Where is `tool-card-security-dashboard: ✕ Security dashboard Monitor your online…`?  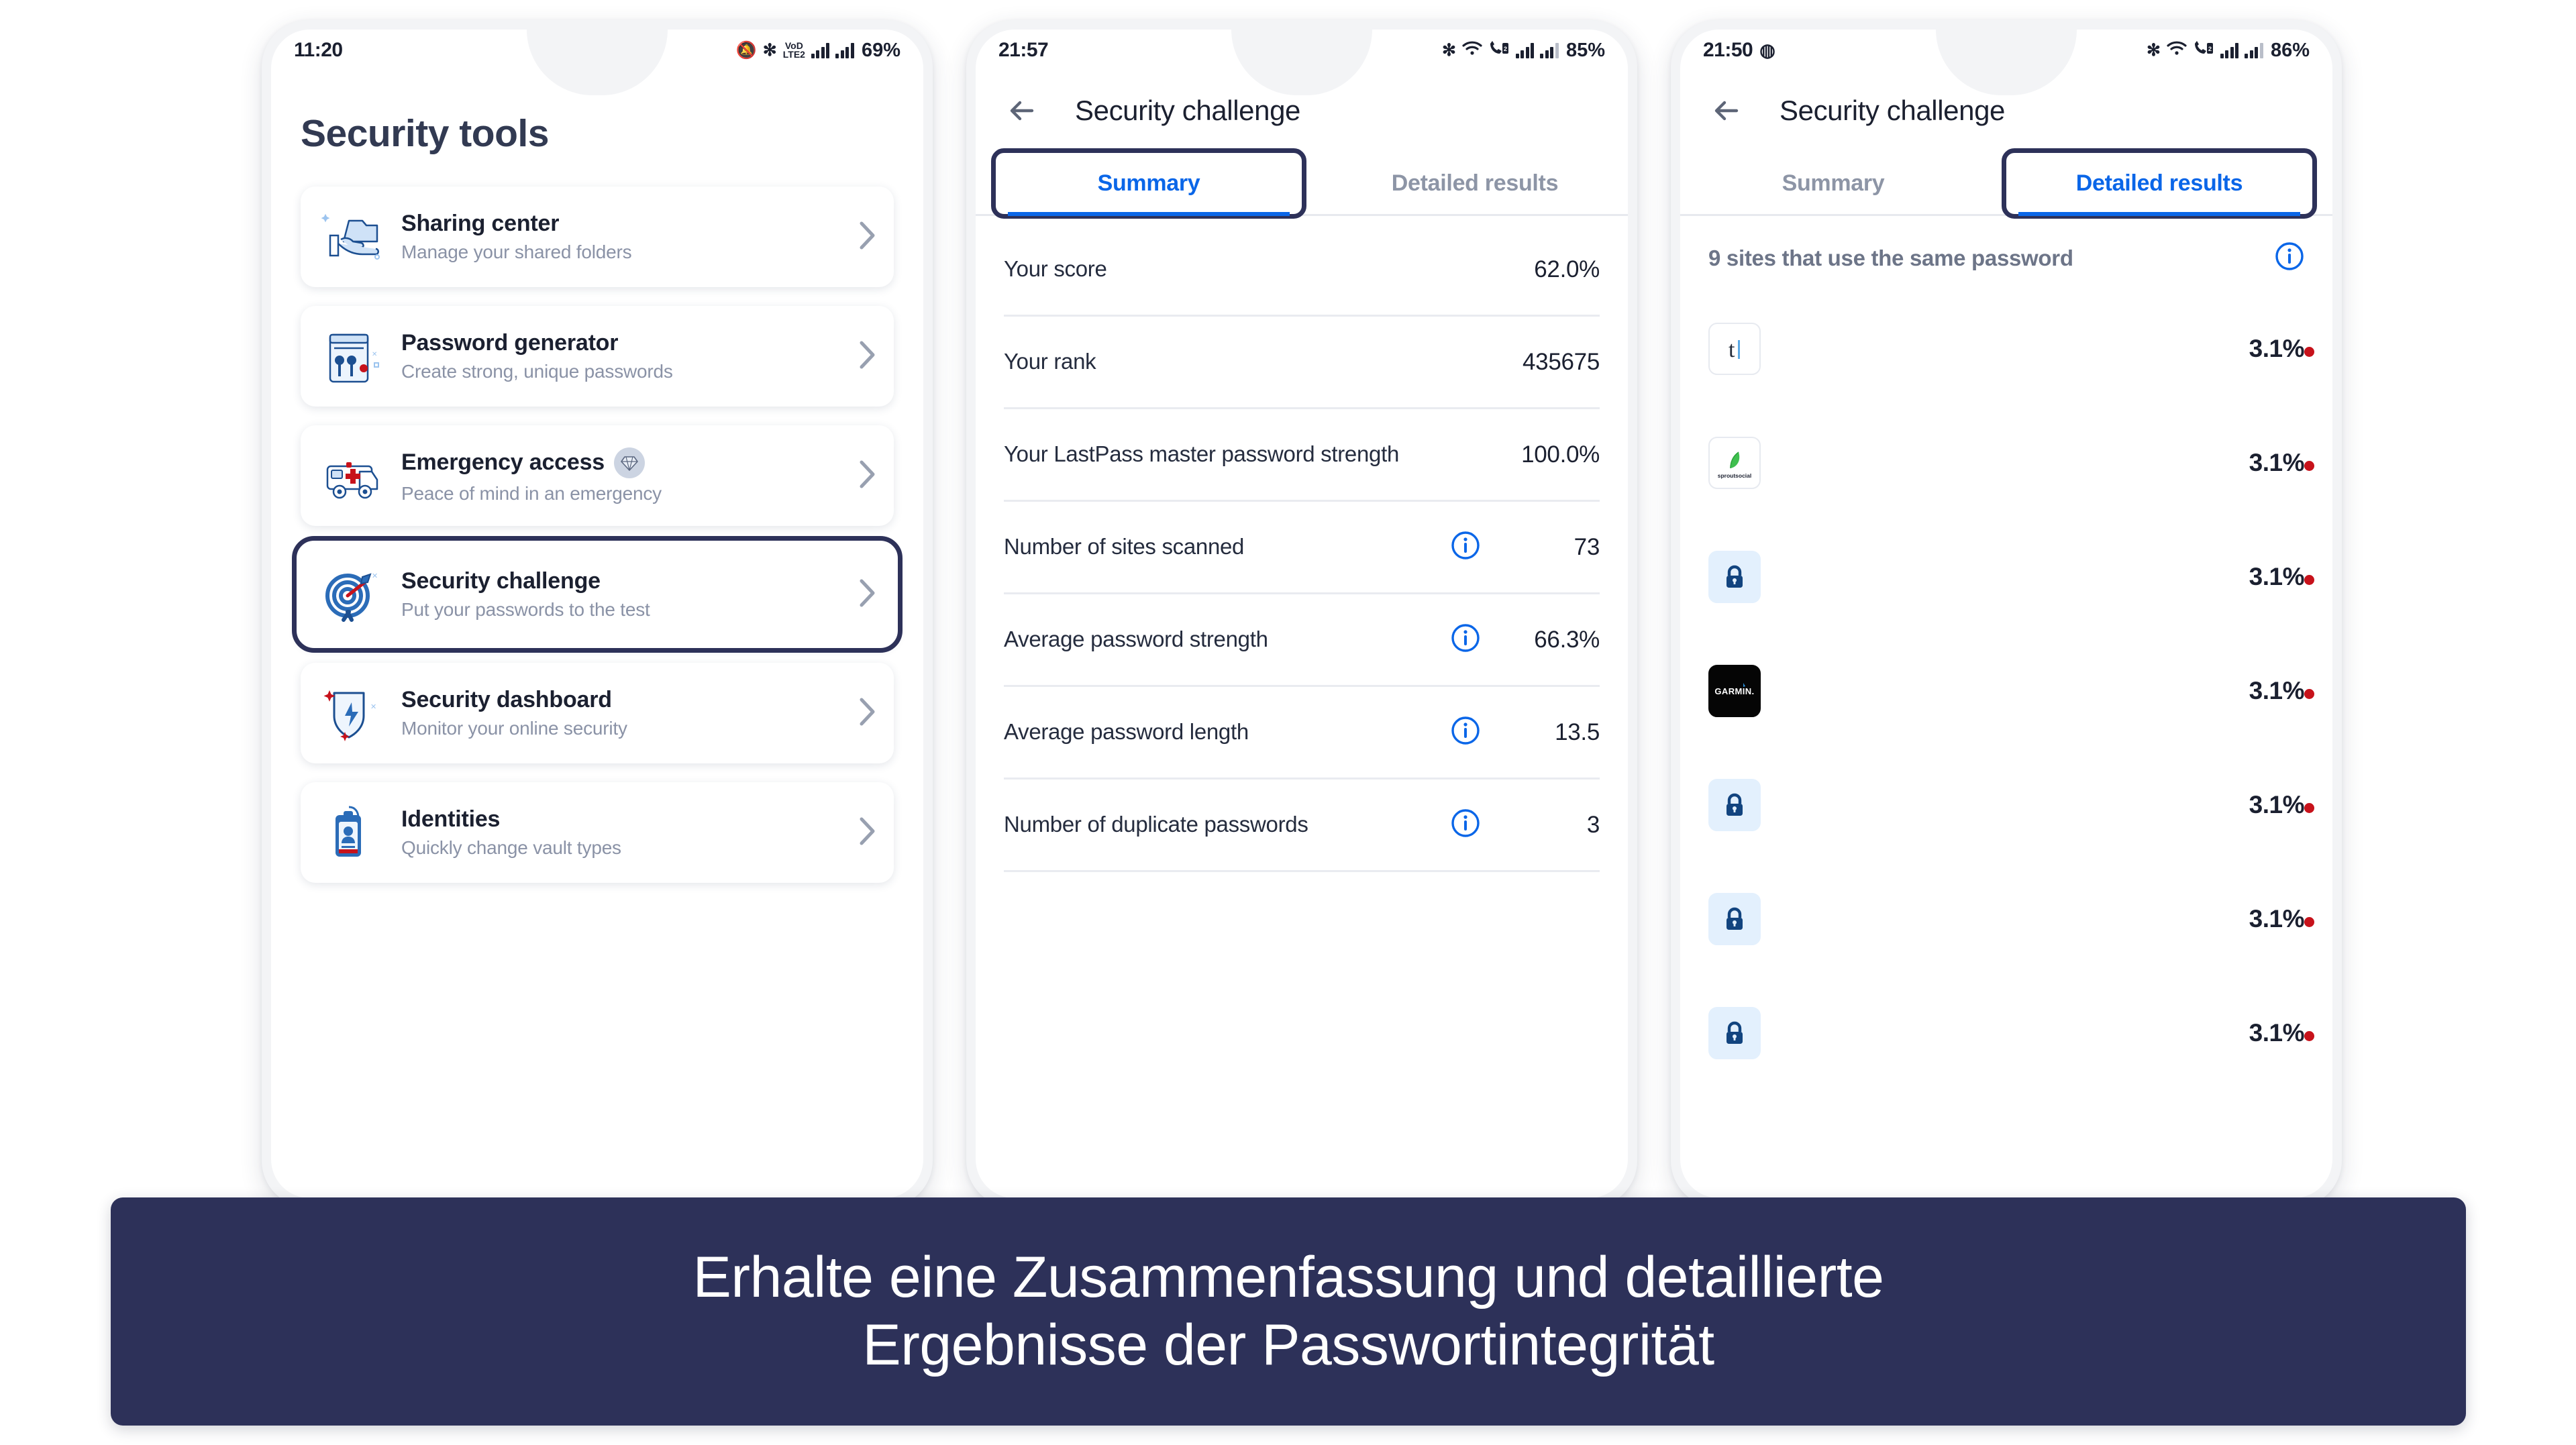 tool-card-security-dashboard: ✕ Security dashboard Monitor your online… is located at coordinates (597, 713).